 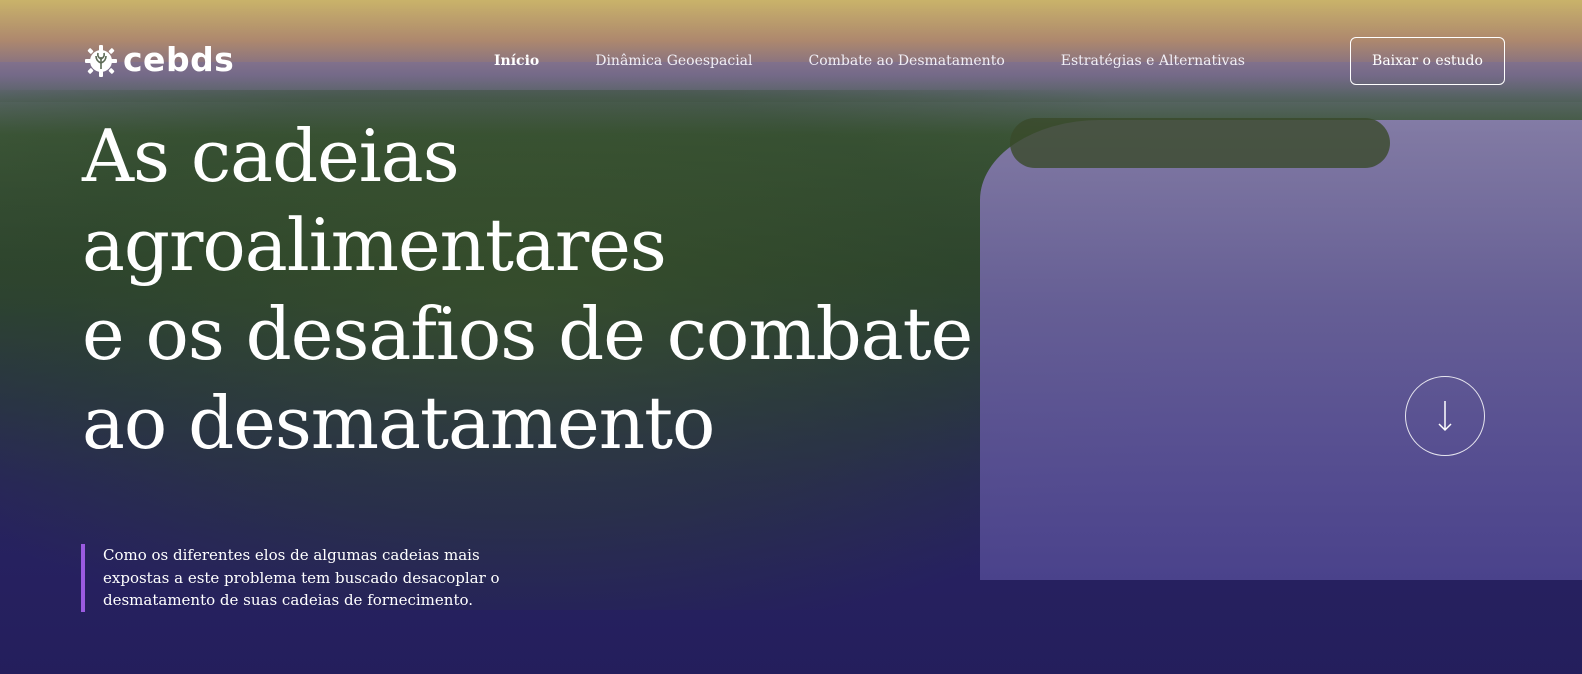 I want to click on headline-line: agroalimentares, so click(x=374, y=245).